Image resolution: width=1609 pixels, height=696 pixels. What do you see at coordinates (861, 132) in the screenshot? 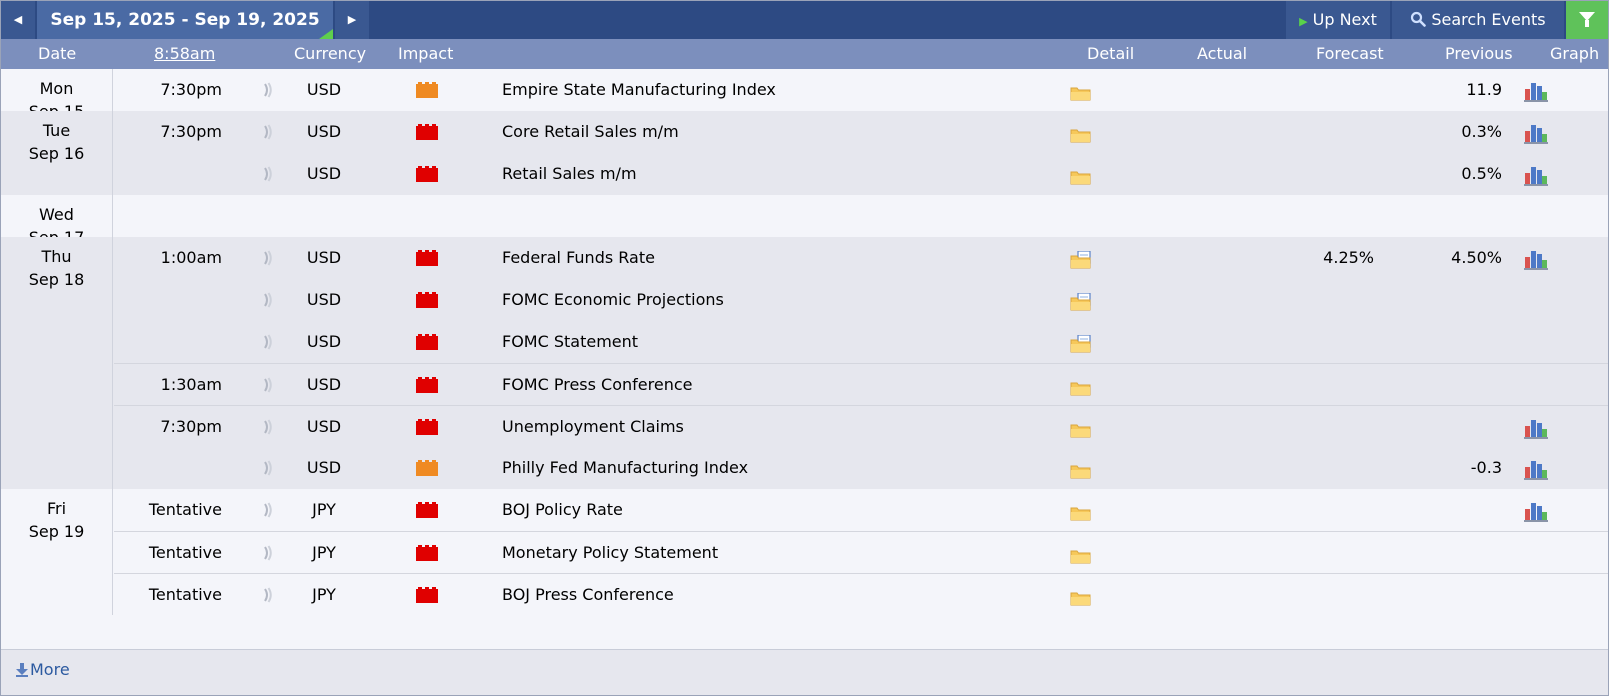
I see `event-row: 7:30pm USD Core Retail Sales m/m 0.3%` at bounding box center [861, 132].